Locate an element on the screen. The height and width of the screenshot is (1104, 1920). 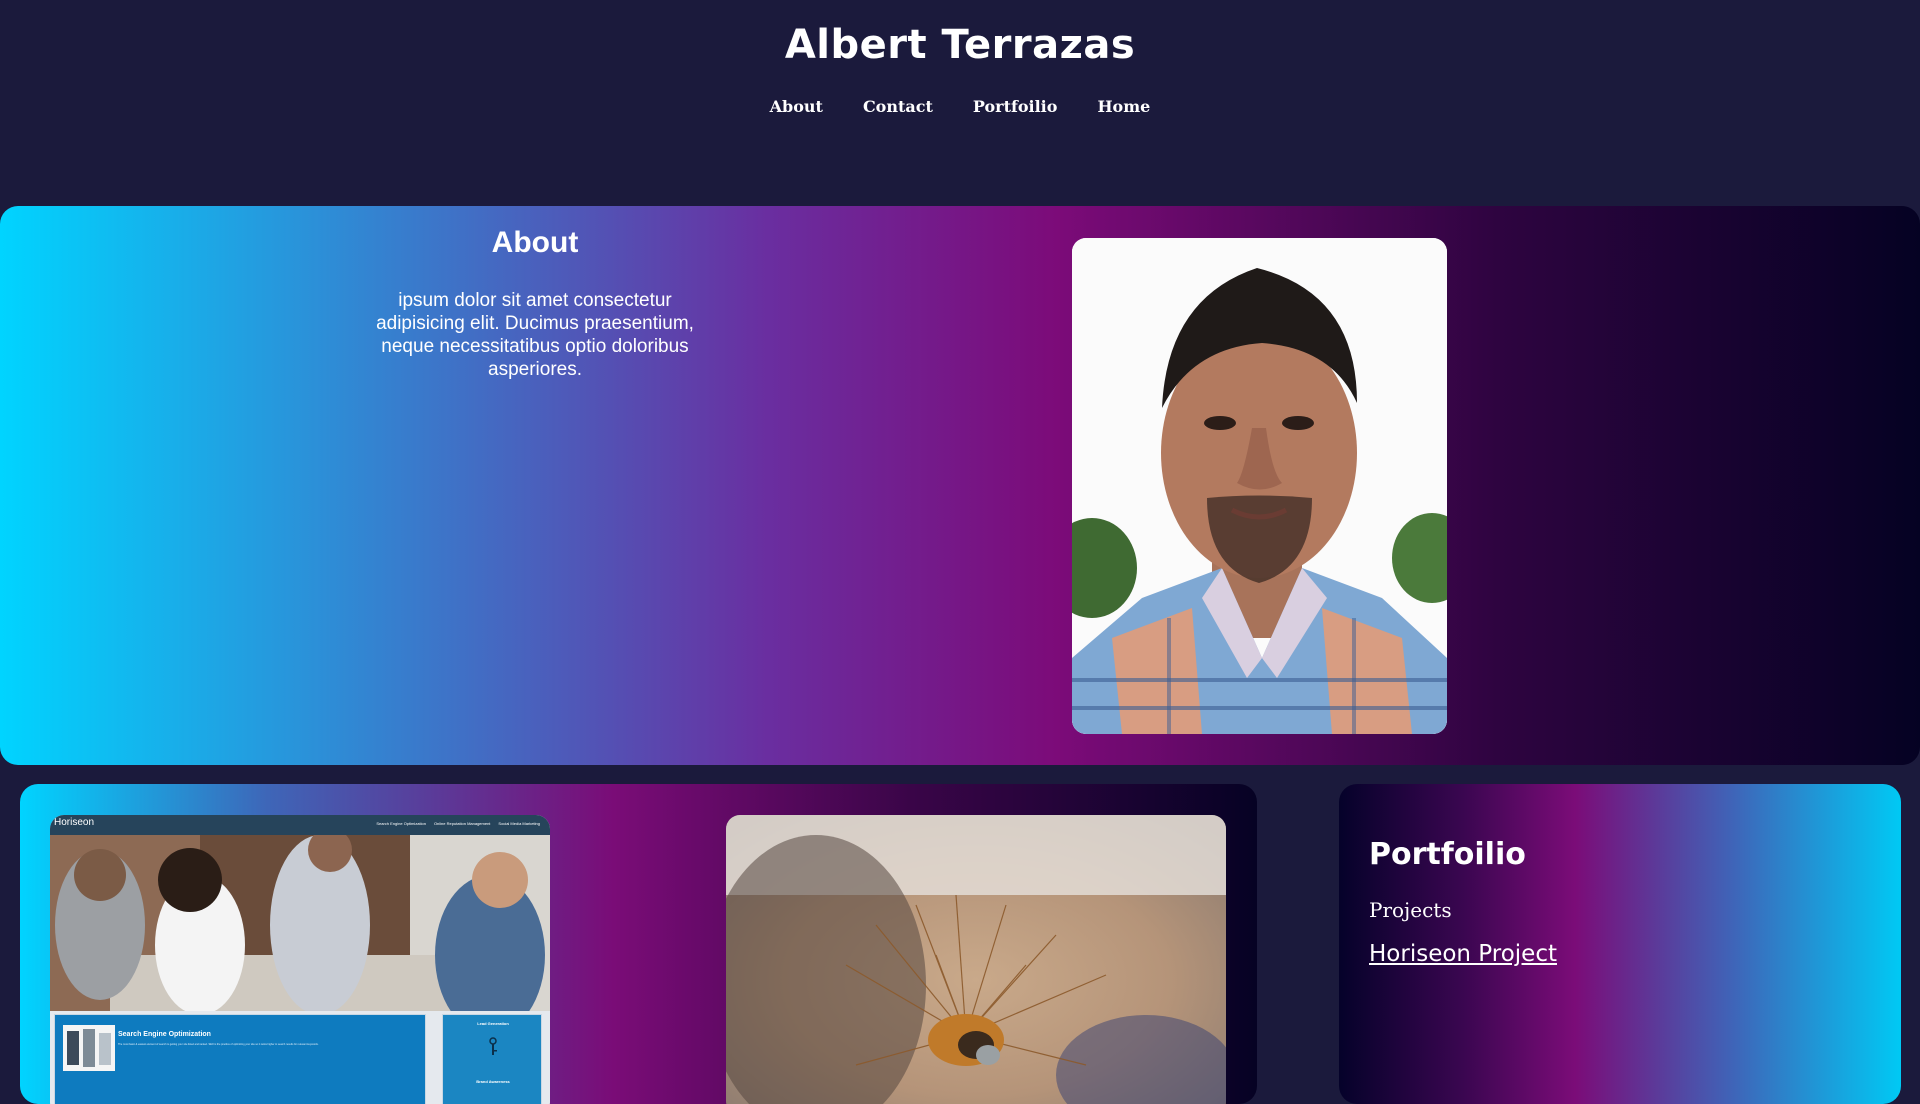
horiseon-mock-sidebar-title: Lead Generation is located at coordinates (493, 1023).